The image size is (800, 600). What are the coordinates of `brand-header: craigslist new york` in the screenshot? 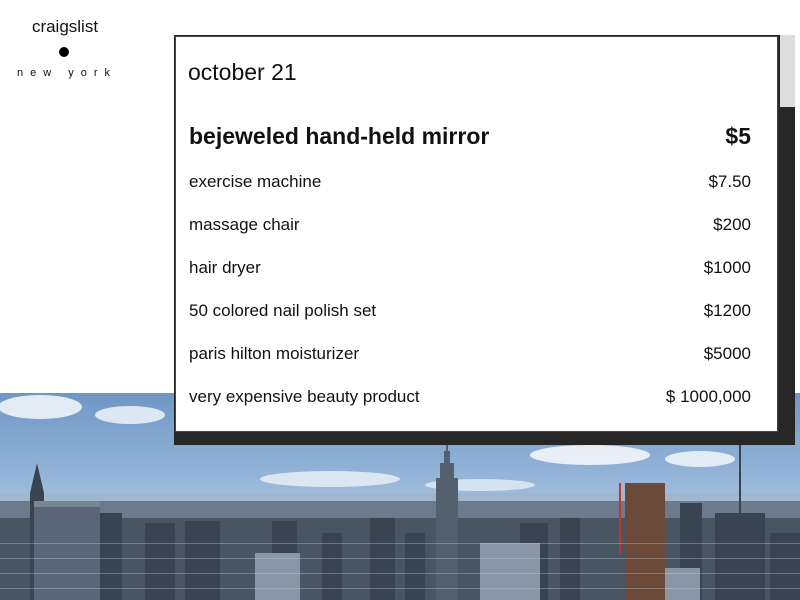 It's located at (65, 45).